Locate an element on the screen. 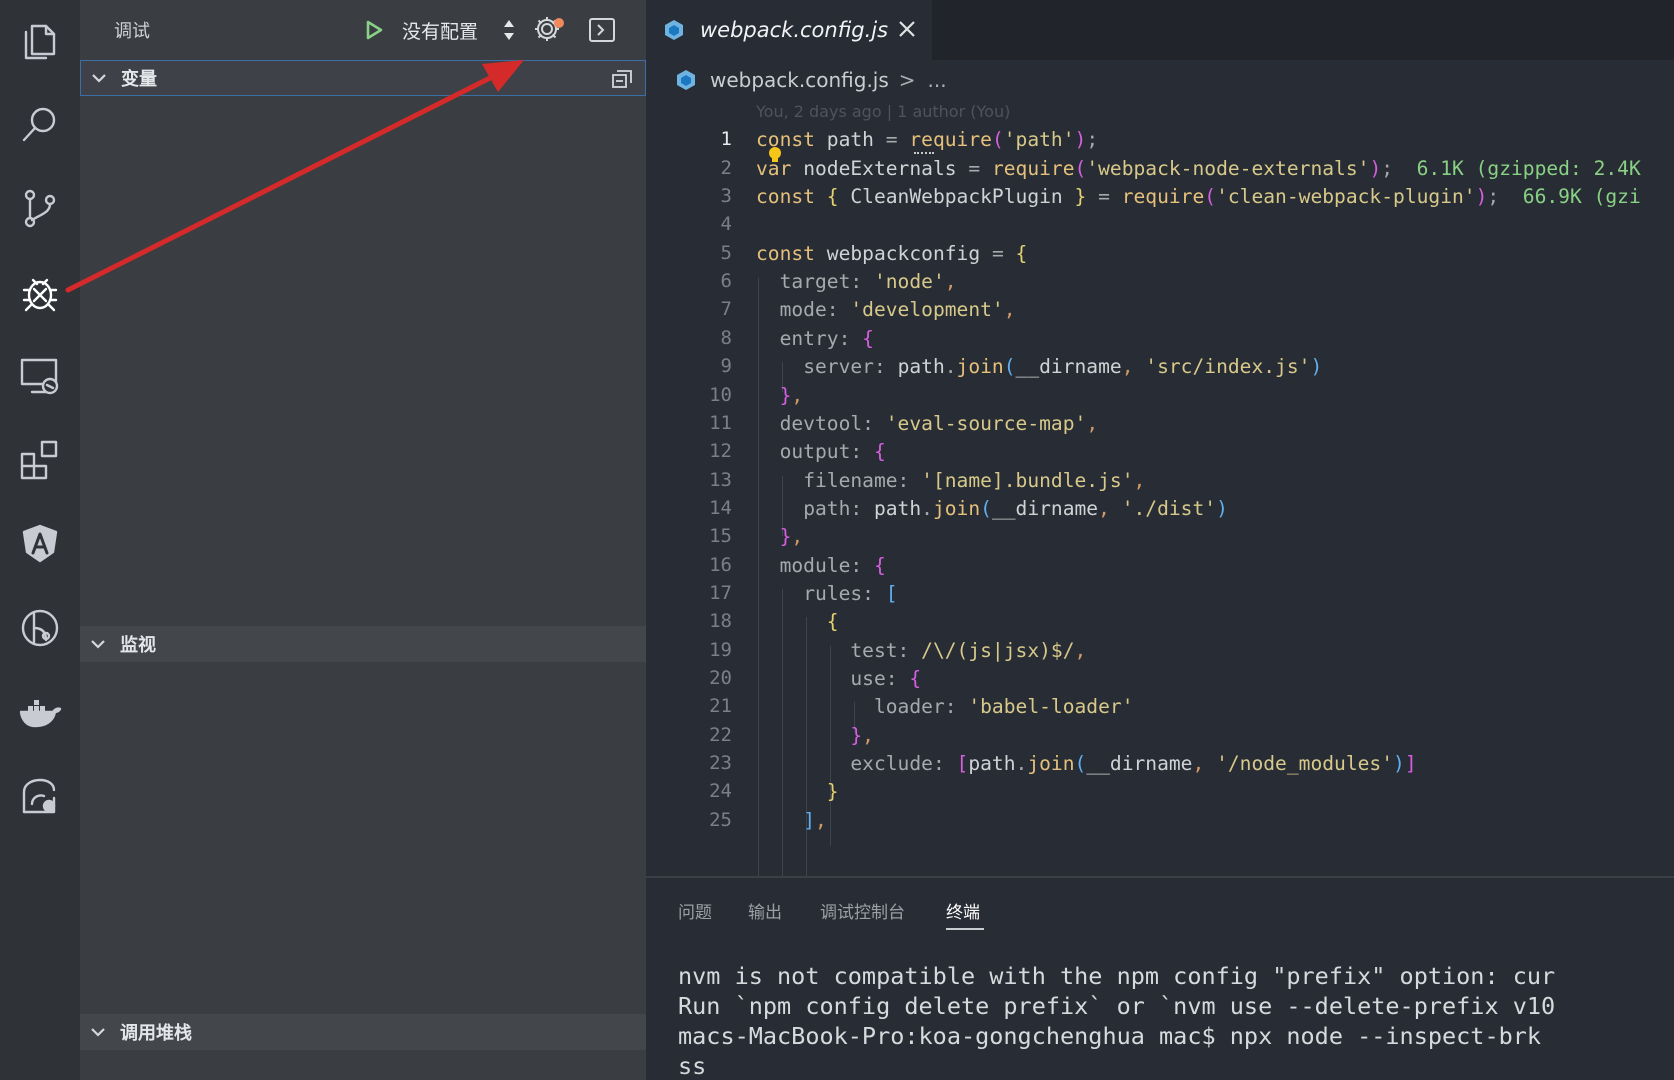 The height and width of the screenshot is (1080, 1674). remote-icon is located at coordinates (40, 796).